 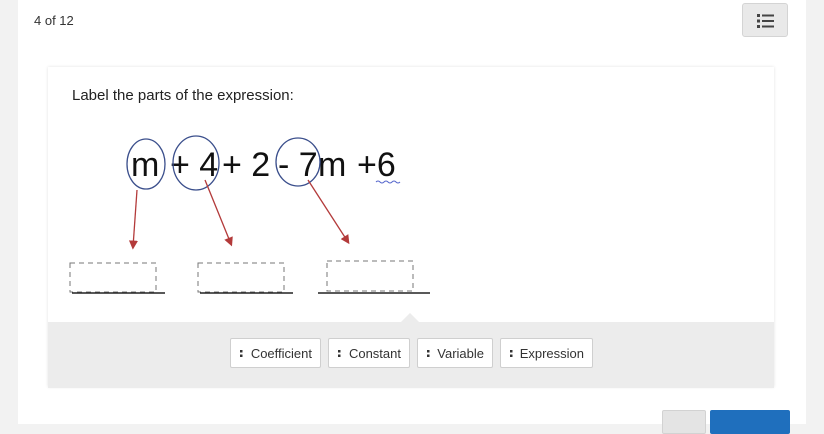 What do you see at coordinates (332, 165) in the screenshot?
I see `expr-term-m-2: m` at bounding box center [332, 165].